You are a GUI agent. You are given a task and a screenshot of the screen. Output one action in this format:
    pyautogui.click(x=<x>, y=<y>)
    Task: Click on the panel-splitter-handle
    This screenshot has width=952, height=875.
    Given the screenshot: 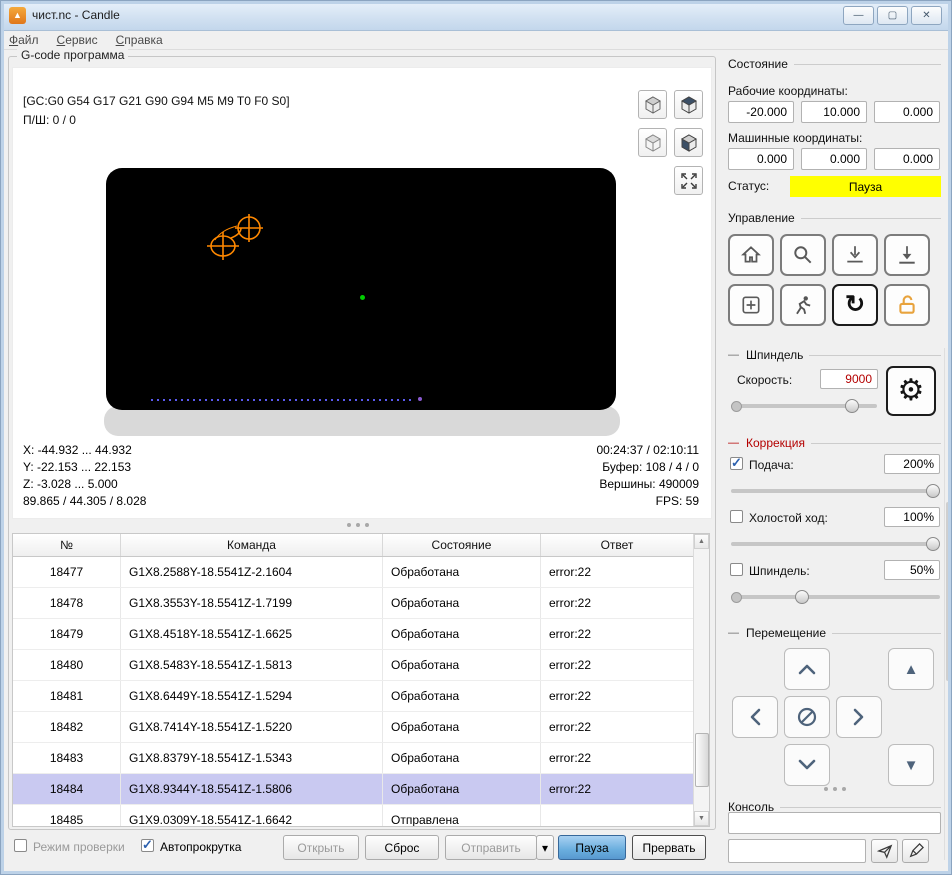 What is the action you would take?
    pyautogui.click(x=834, y=789)
    